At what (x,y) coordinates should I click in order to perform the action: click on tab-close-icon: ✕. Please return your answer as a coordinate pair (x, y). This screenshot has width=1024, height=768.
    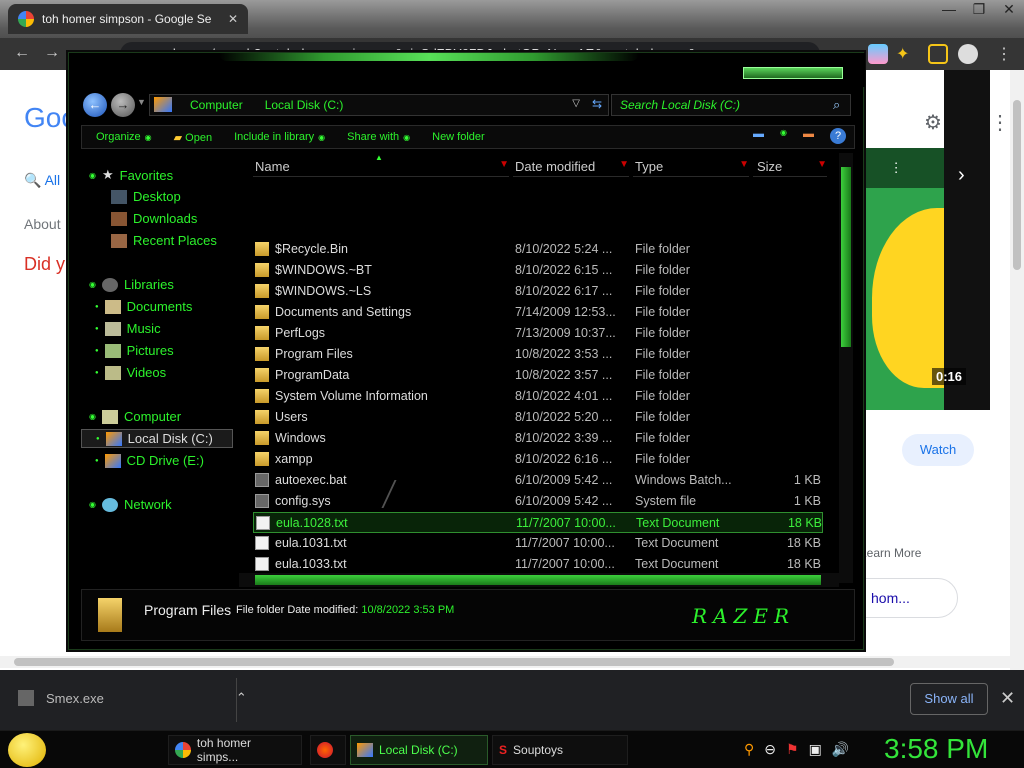
    Looking at the image, I should click on (233, 19).